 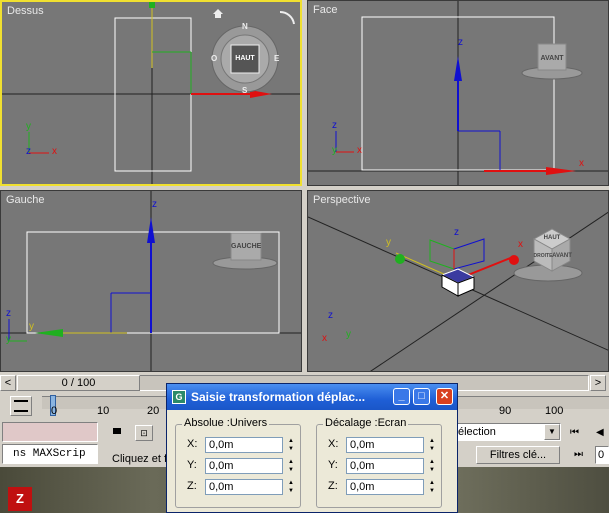 I want to click on abs-x-spinner: ▲ ▼, so click(x=291, y=445).